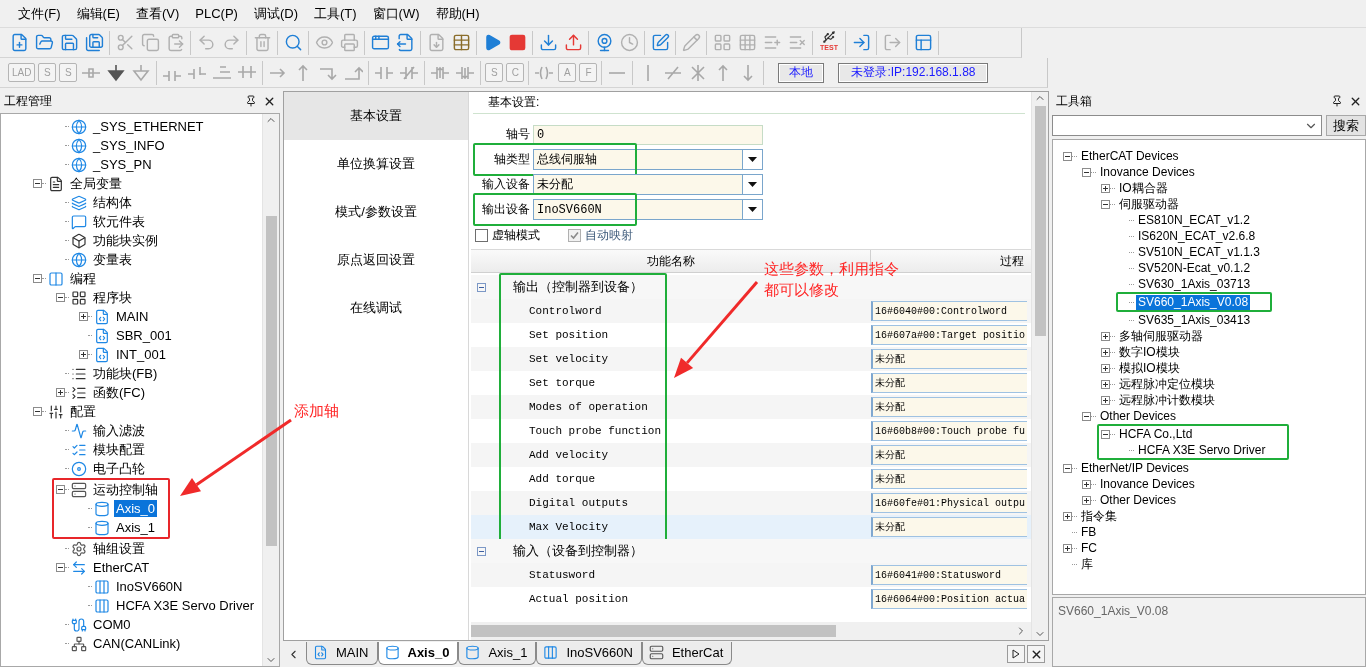 The width and height of the screenshot is (1366, 667). Describe the element at coordinates (112, 202) in the screenshot. I see `tree-item: 结构体` at that location.